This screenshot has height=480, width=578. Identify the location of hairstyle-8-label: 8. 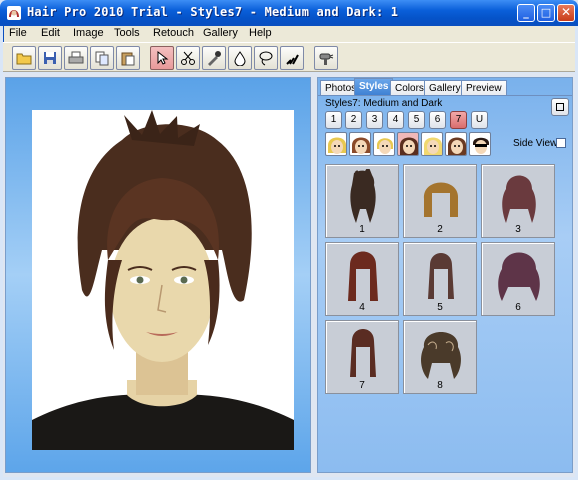
(440, 385).